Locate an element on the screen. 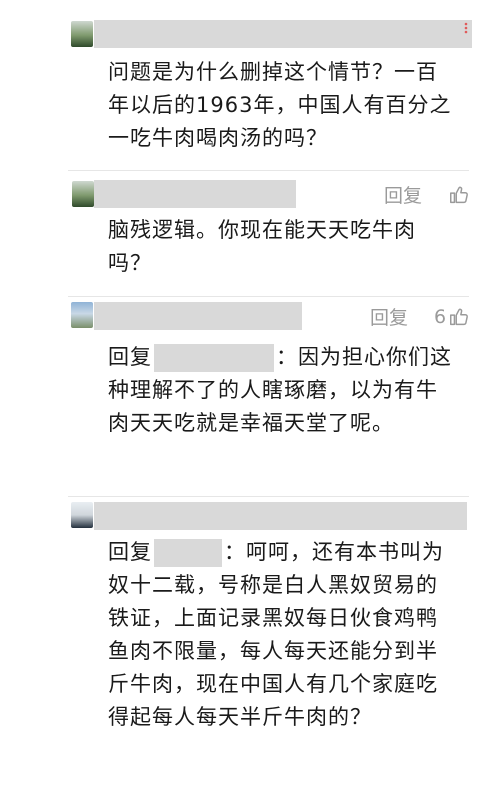 This screenshot has width=491, height=800. comment-actions: 回复 6 is located at coordinates (420, 316).